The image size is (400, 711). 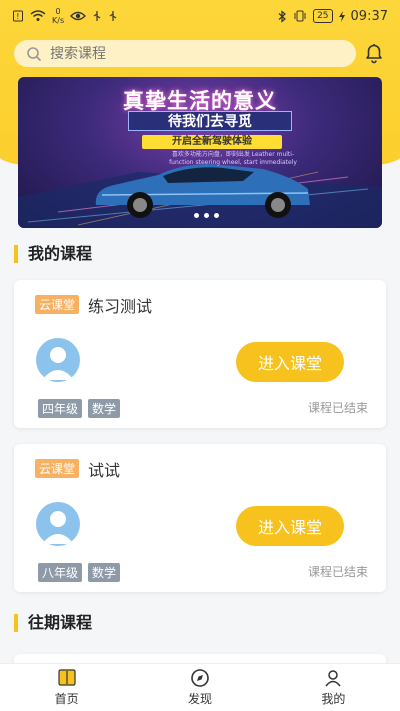 What do you see at coordinates (78, 16) in the screenshot?
I see `eye-icon` at bounding box center [78, 16].